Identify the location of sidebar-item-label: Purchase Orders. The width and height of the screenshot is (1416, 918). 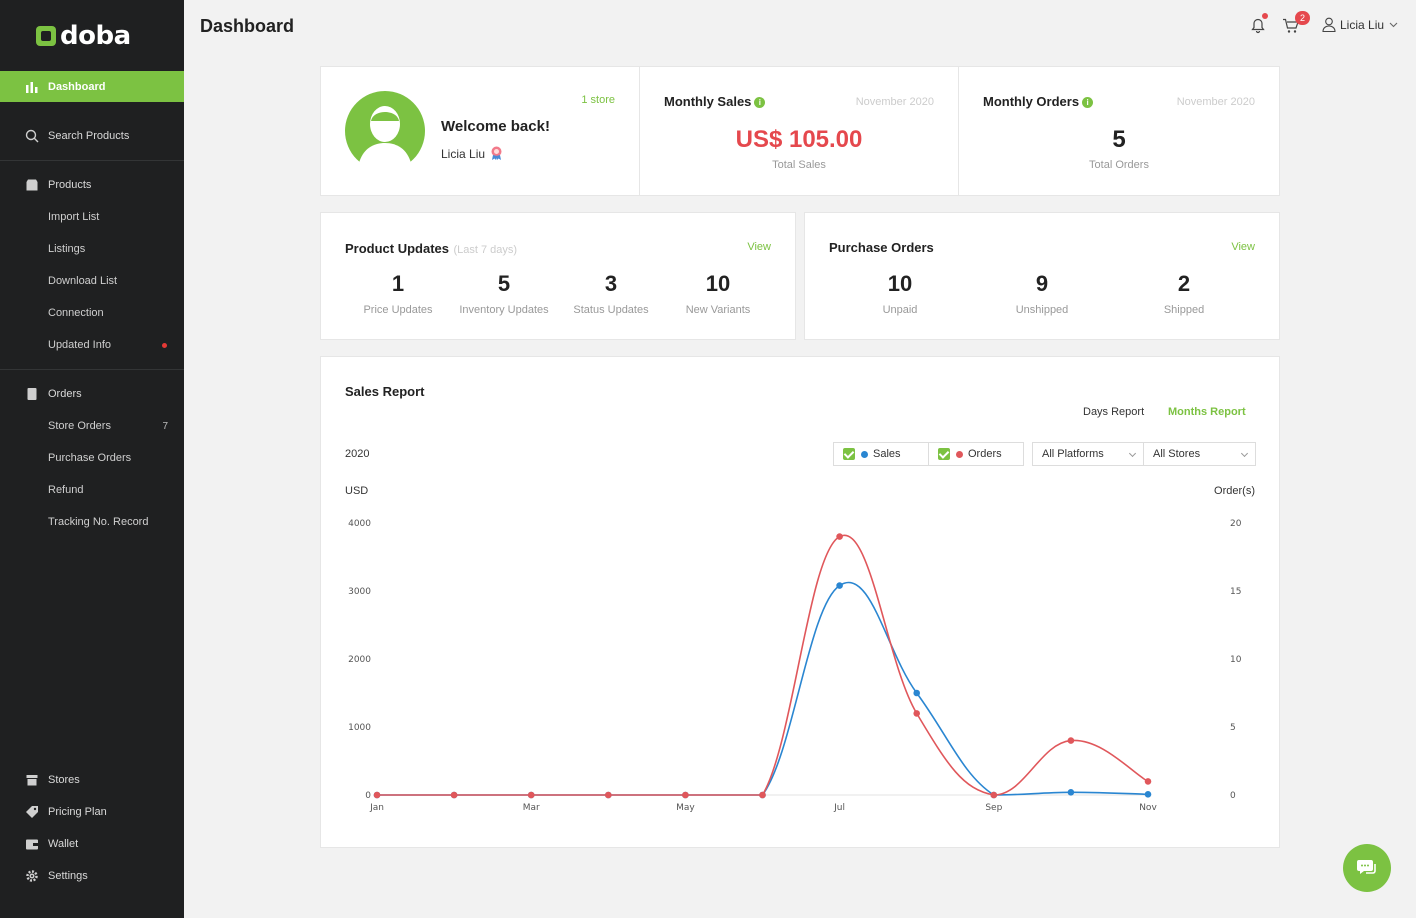
(89, 458).